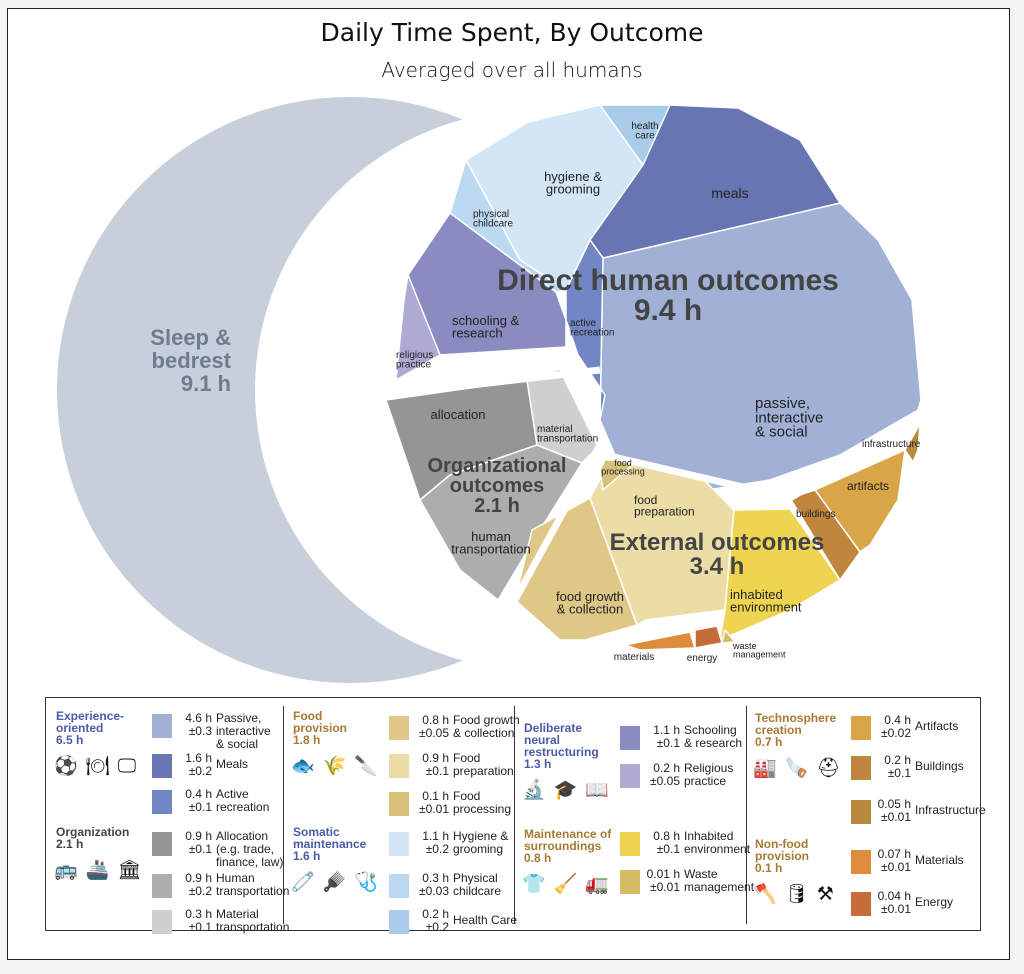 The image size is (1024, 974). What do you see at coordinates (796, 730) in the screenshot?
I see `legend-group-title: Technosphere creation 0.7 h` at bounding box center [796, 730].